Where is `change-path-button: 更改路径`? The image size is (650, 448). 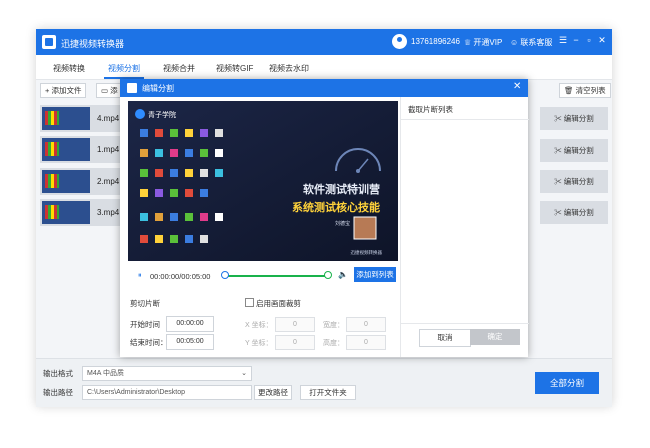
change-path-button: 更改路径 is located at coordinates (273, 392).